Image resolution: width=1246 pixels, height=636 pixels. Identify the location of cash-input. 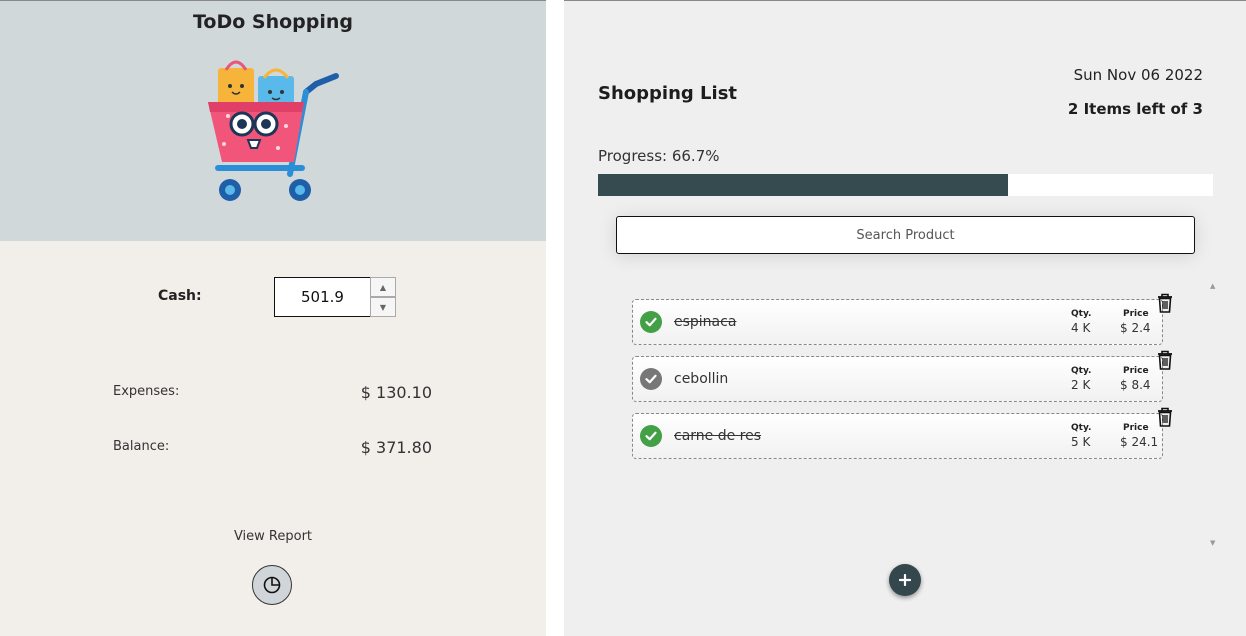
(322, 297).